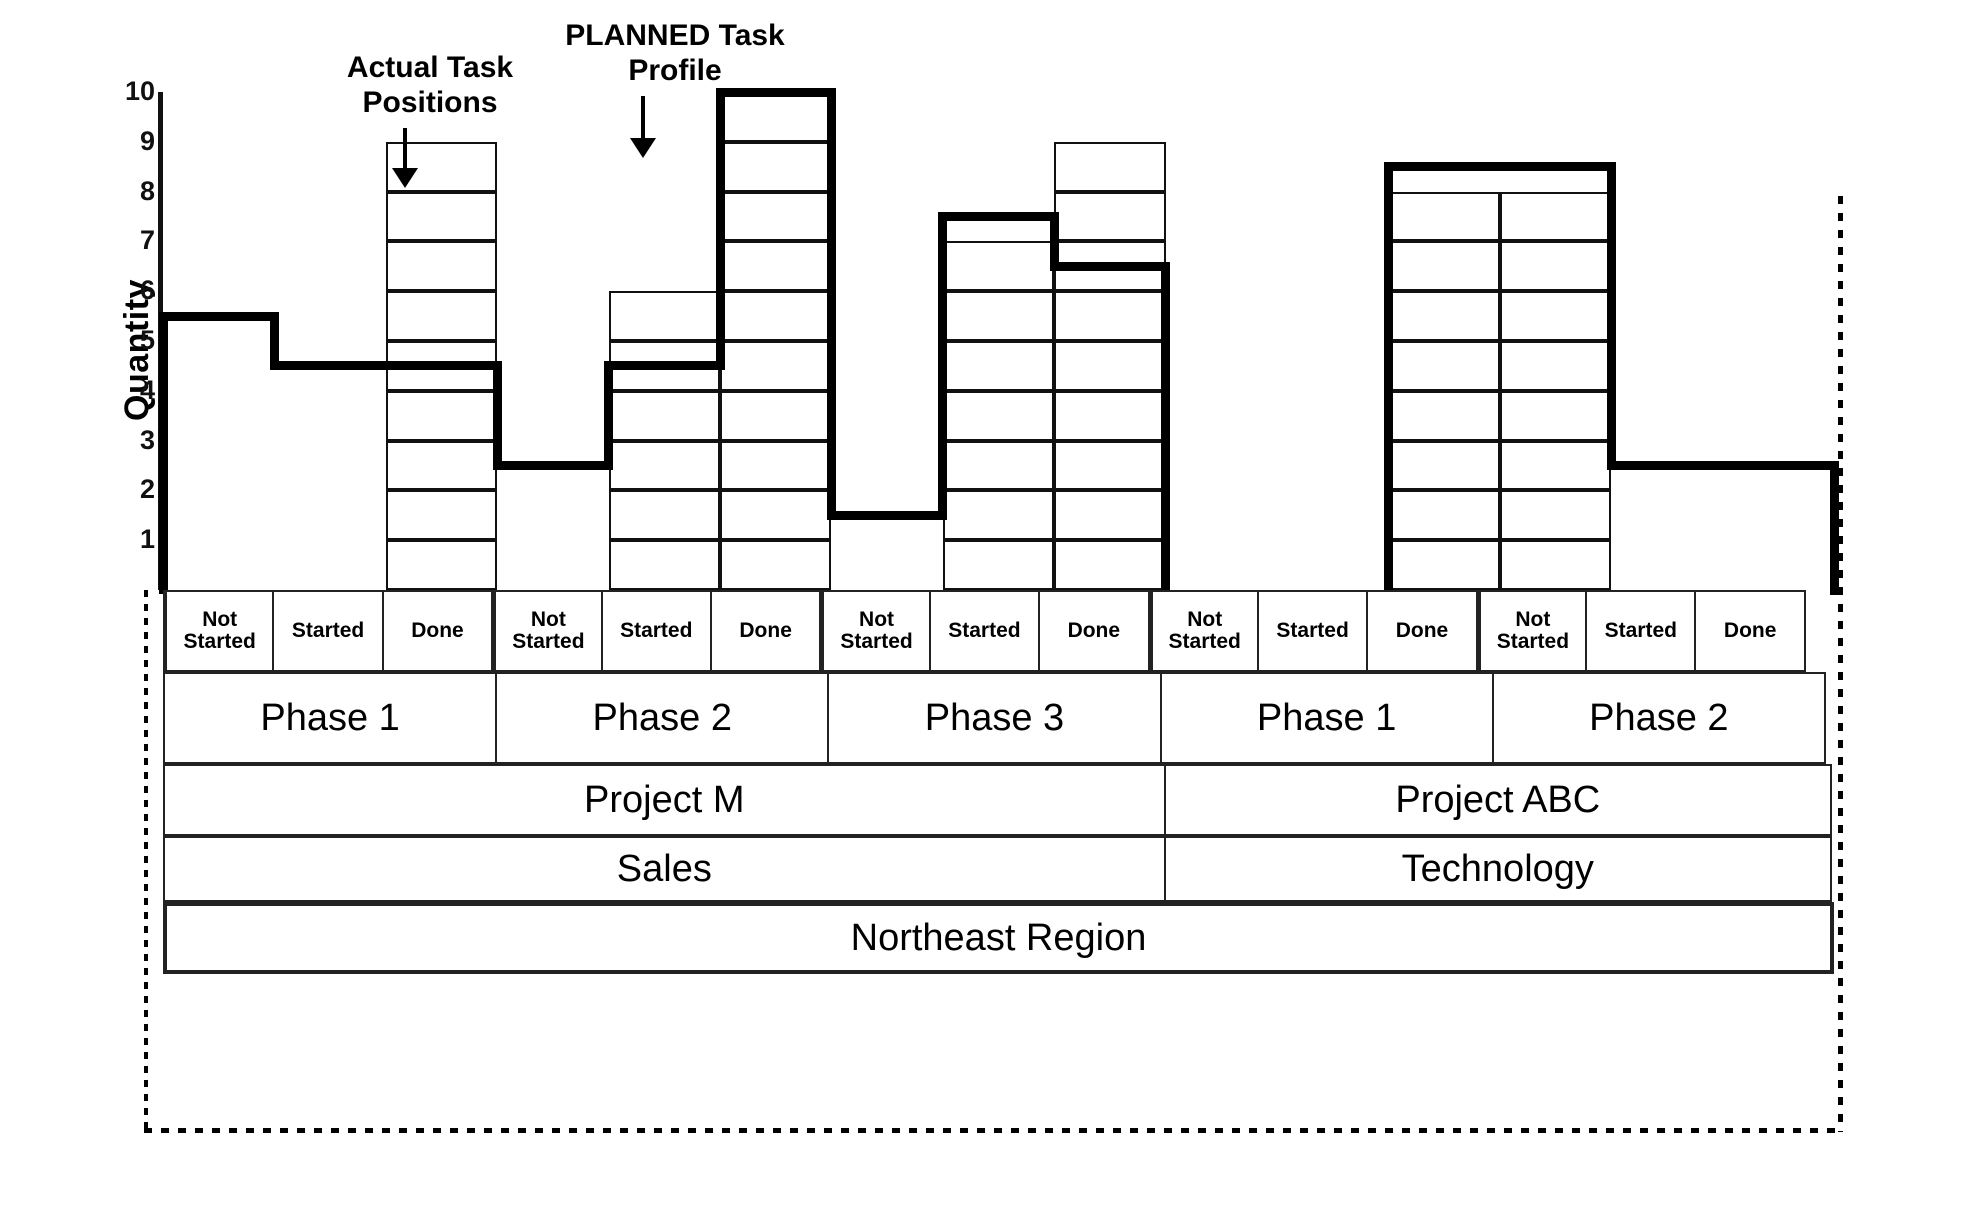  I want to click on region-cell: Northeast Region, so click(998, 938).